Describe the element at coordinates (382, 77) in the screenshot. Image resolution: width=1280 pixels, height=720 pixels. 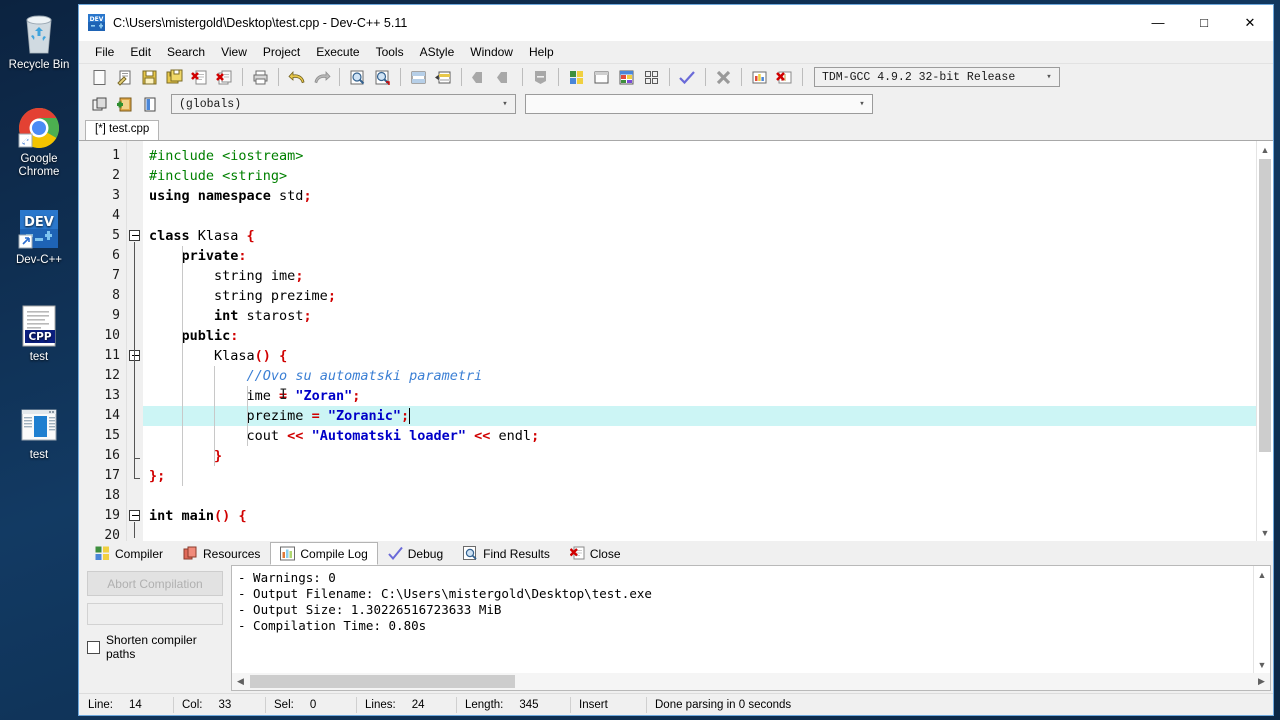
I see `find-next-icon` at that location.